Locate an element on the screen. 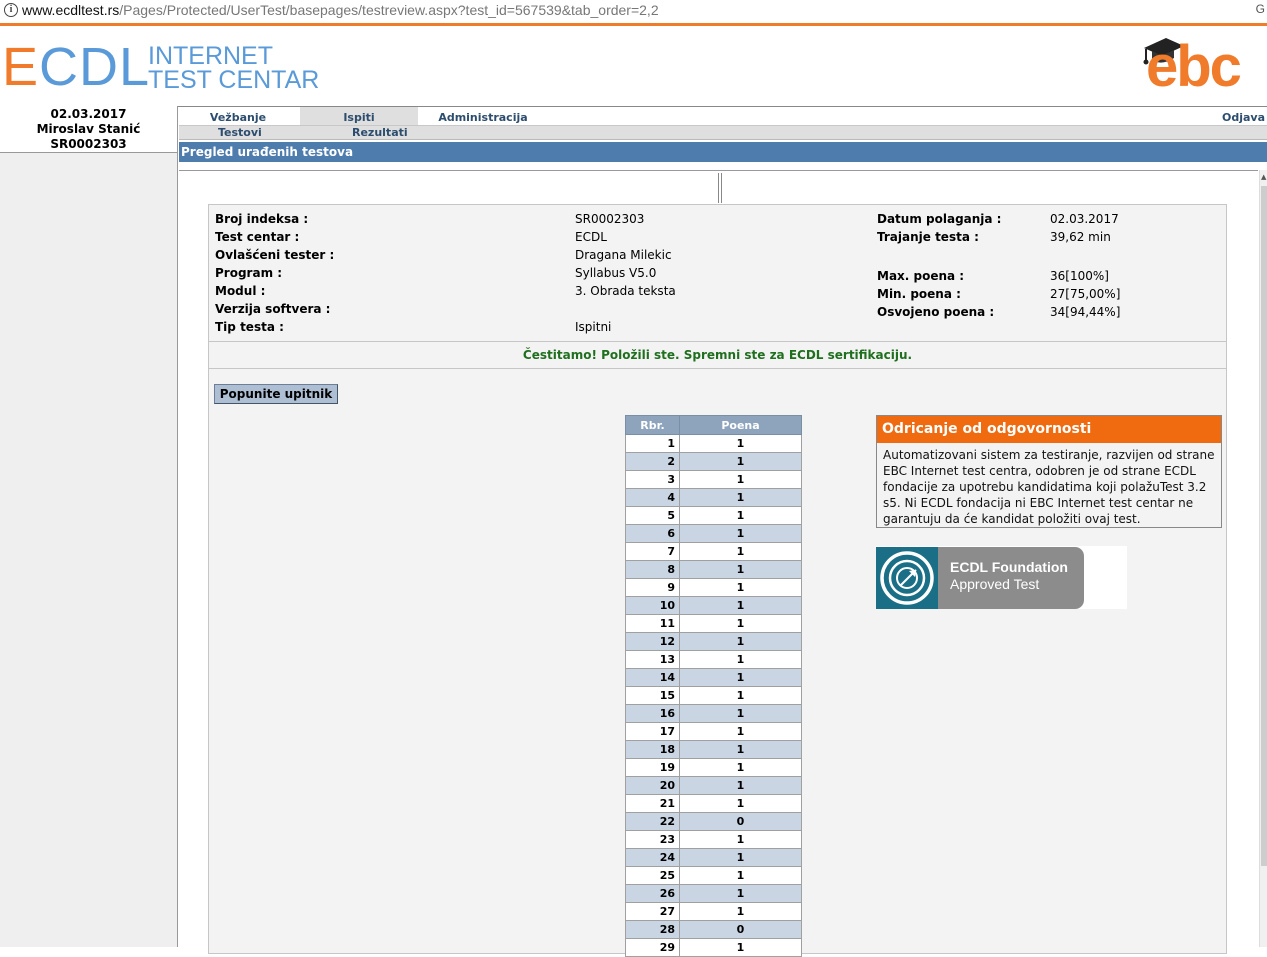  table-row: 31 is located at coordinates (713, 479).